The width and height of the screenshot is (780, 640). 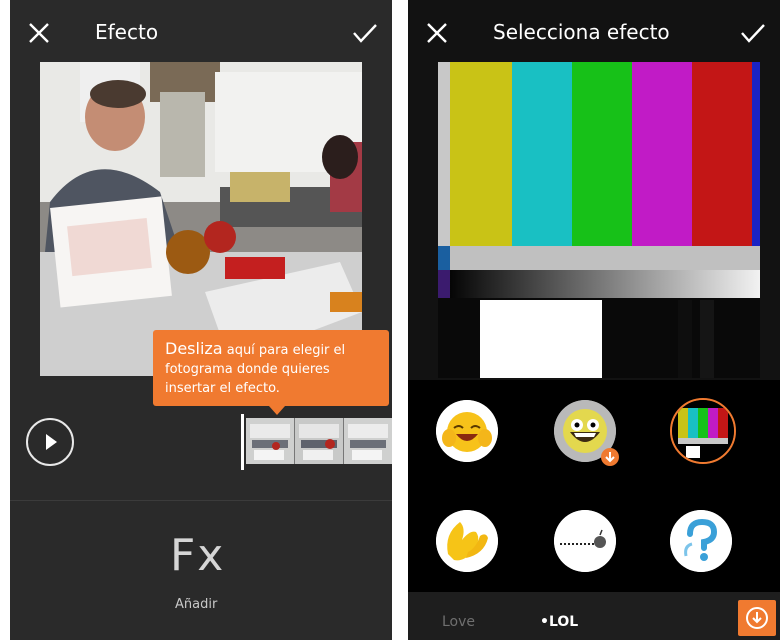 I want to click on video-filmstrip, so click(x=319, y=441).